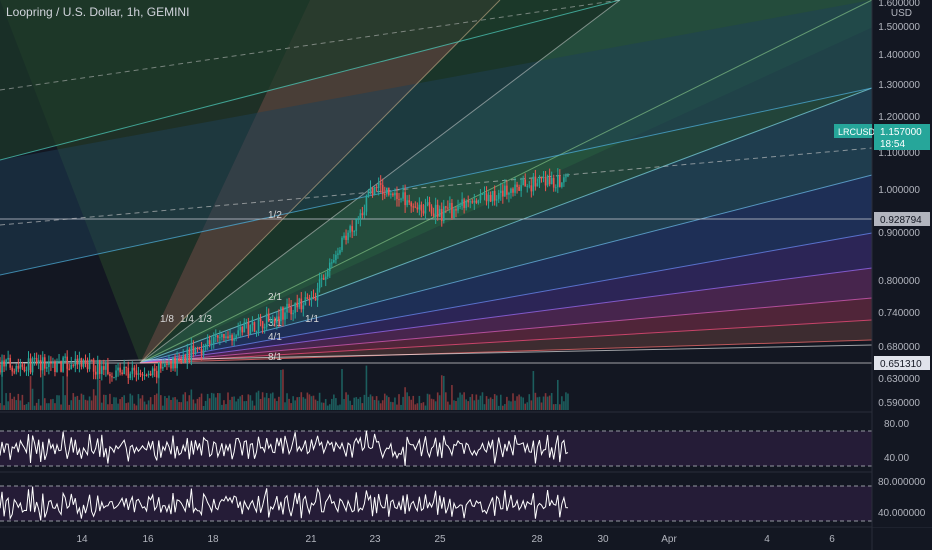 The width and height of the screenshot is (932, 550). I want to click on price-marker-1: 0.928794, so click(902, 219).